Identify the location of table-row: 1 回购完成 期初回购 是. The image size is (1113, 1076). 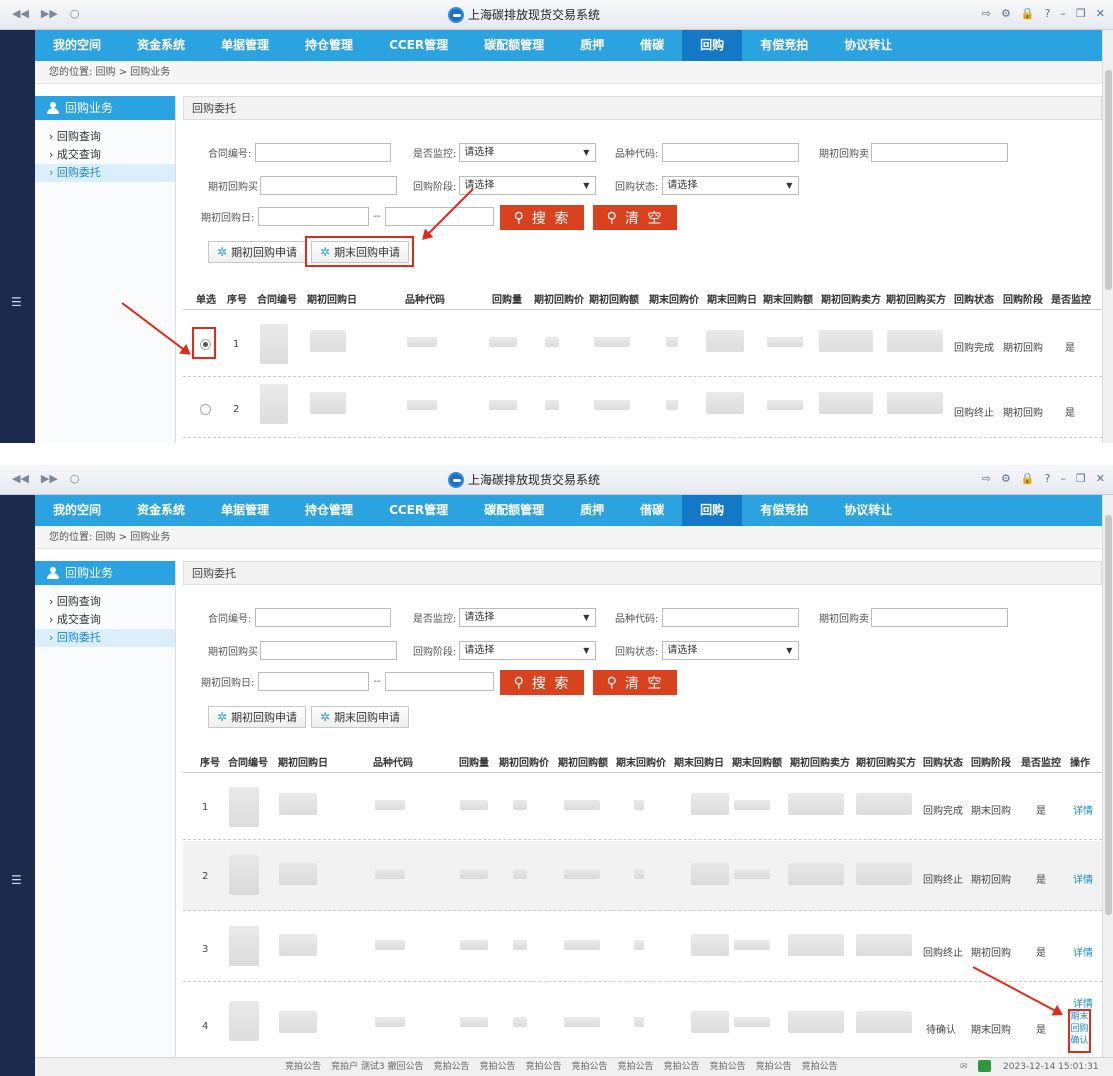
(642, 343).